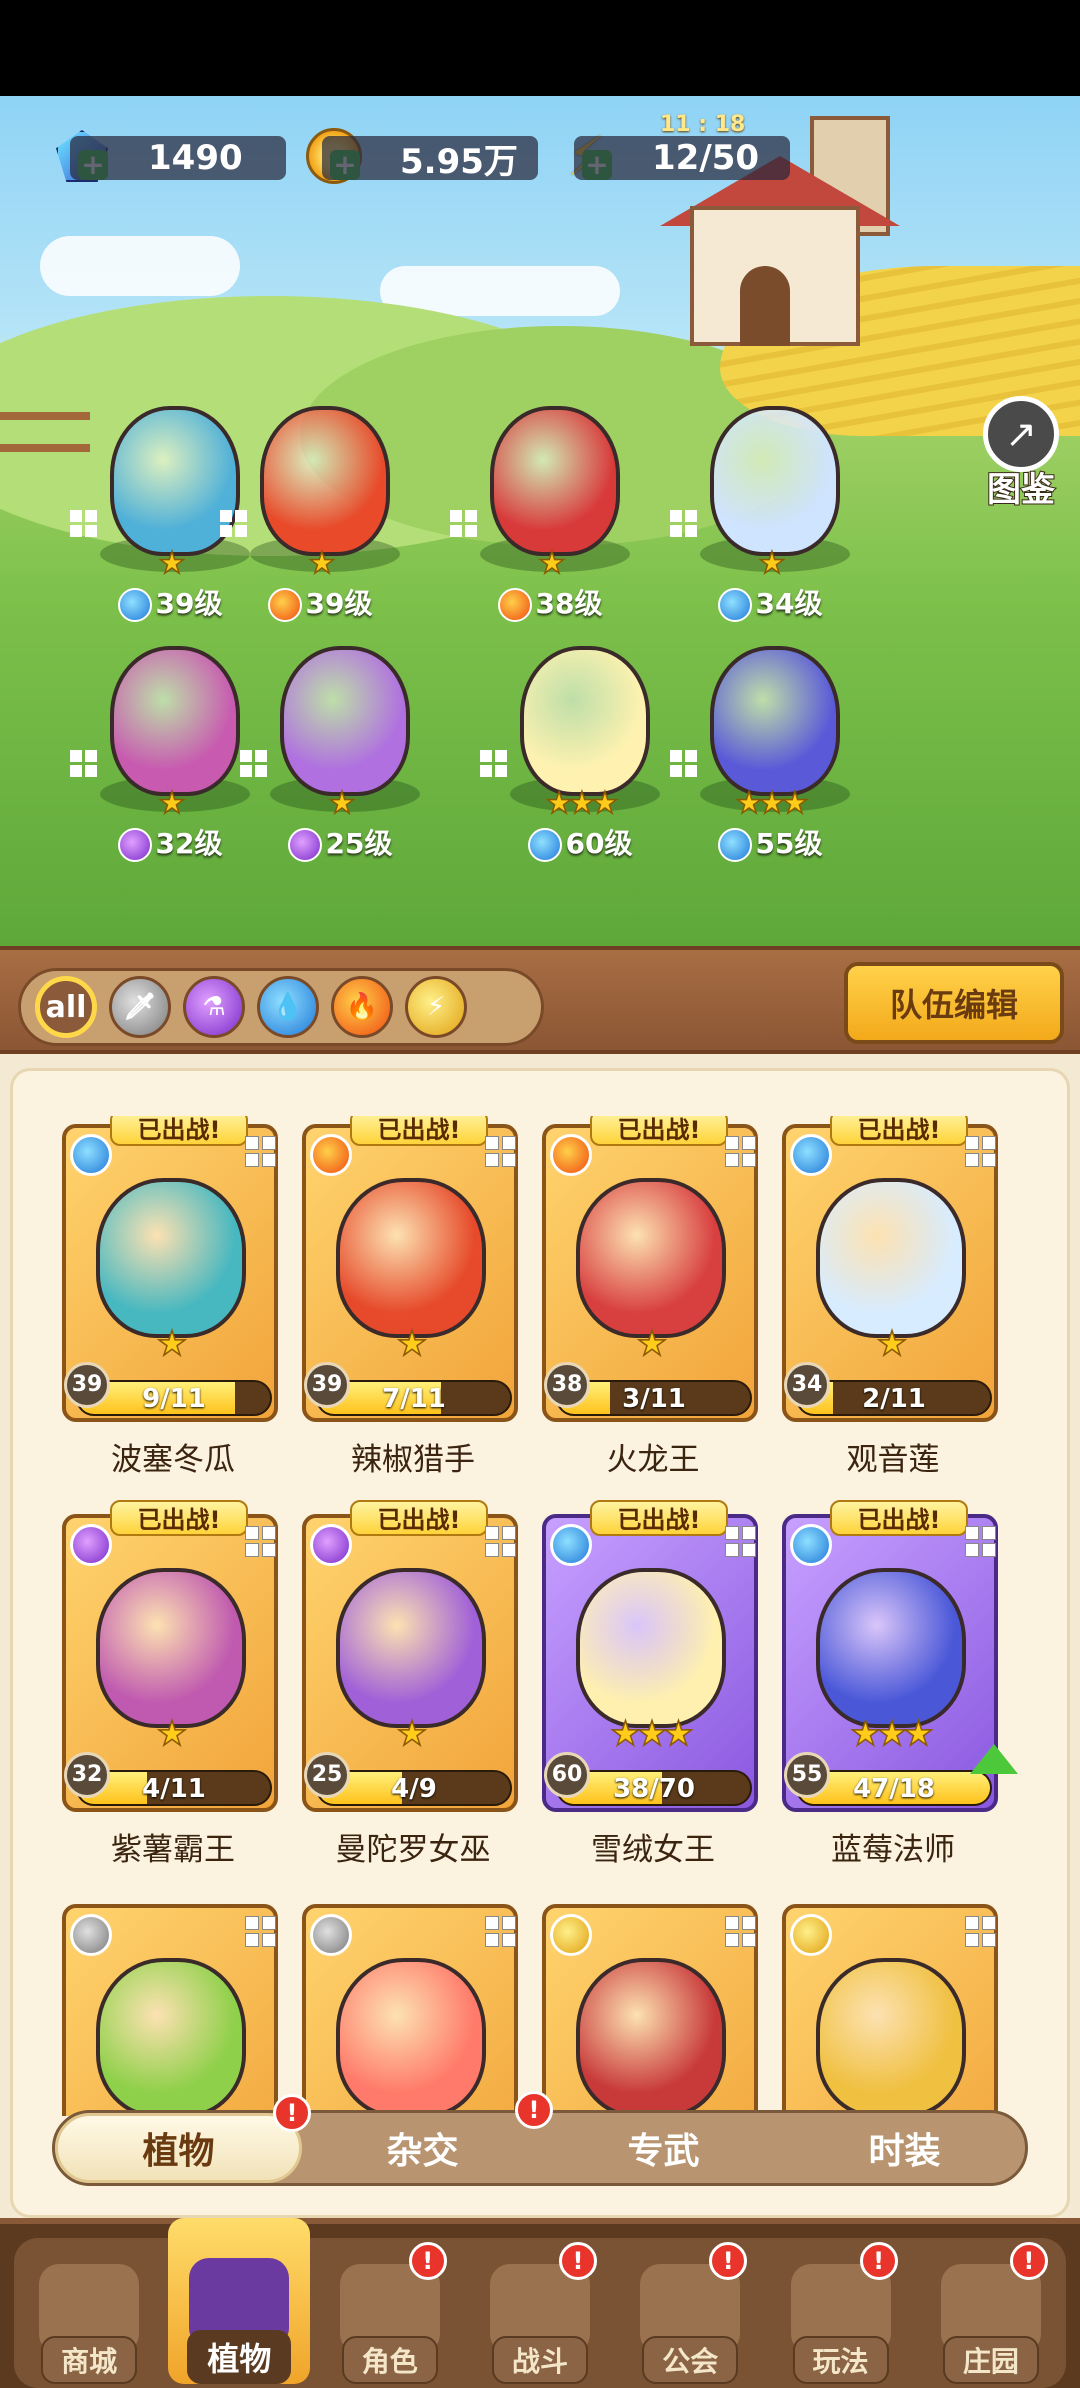 The height and width of the screenshot is (2388, 1080). I want to click on subtab-hybrid: 杂交!, so click(427, 2137).